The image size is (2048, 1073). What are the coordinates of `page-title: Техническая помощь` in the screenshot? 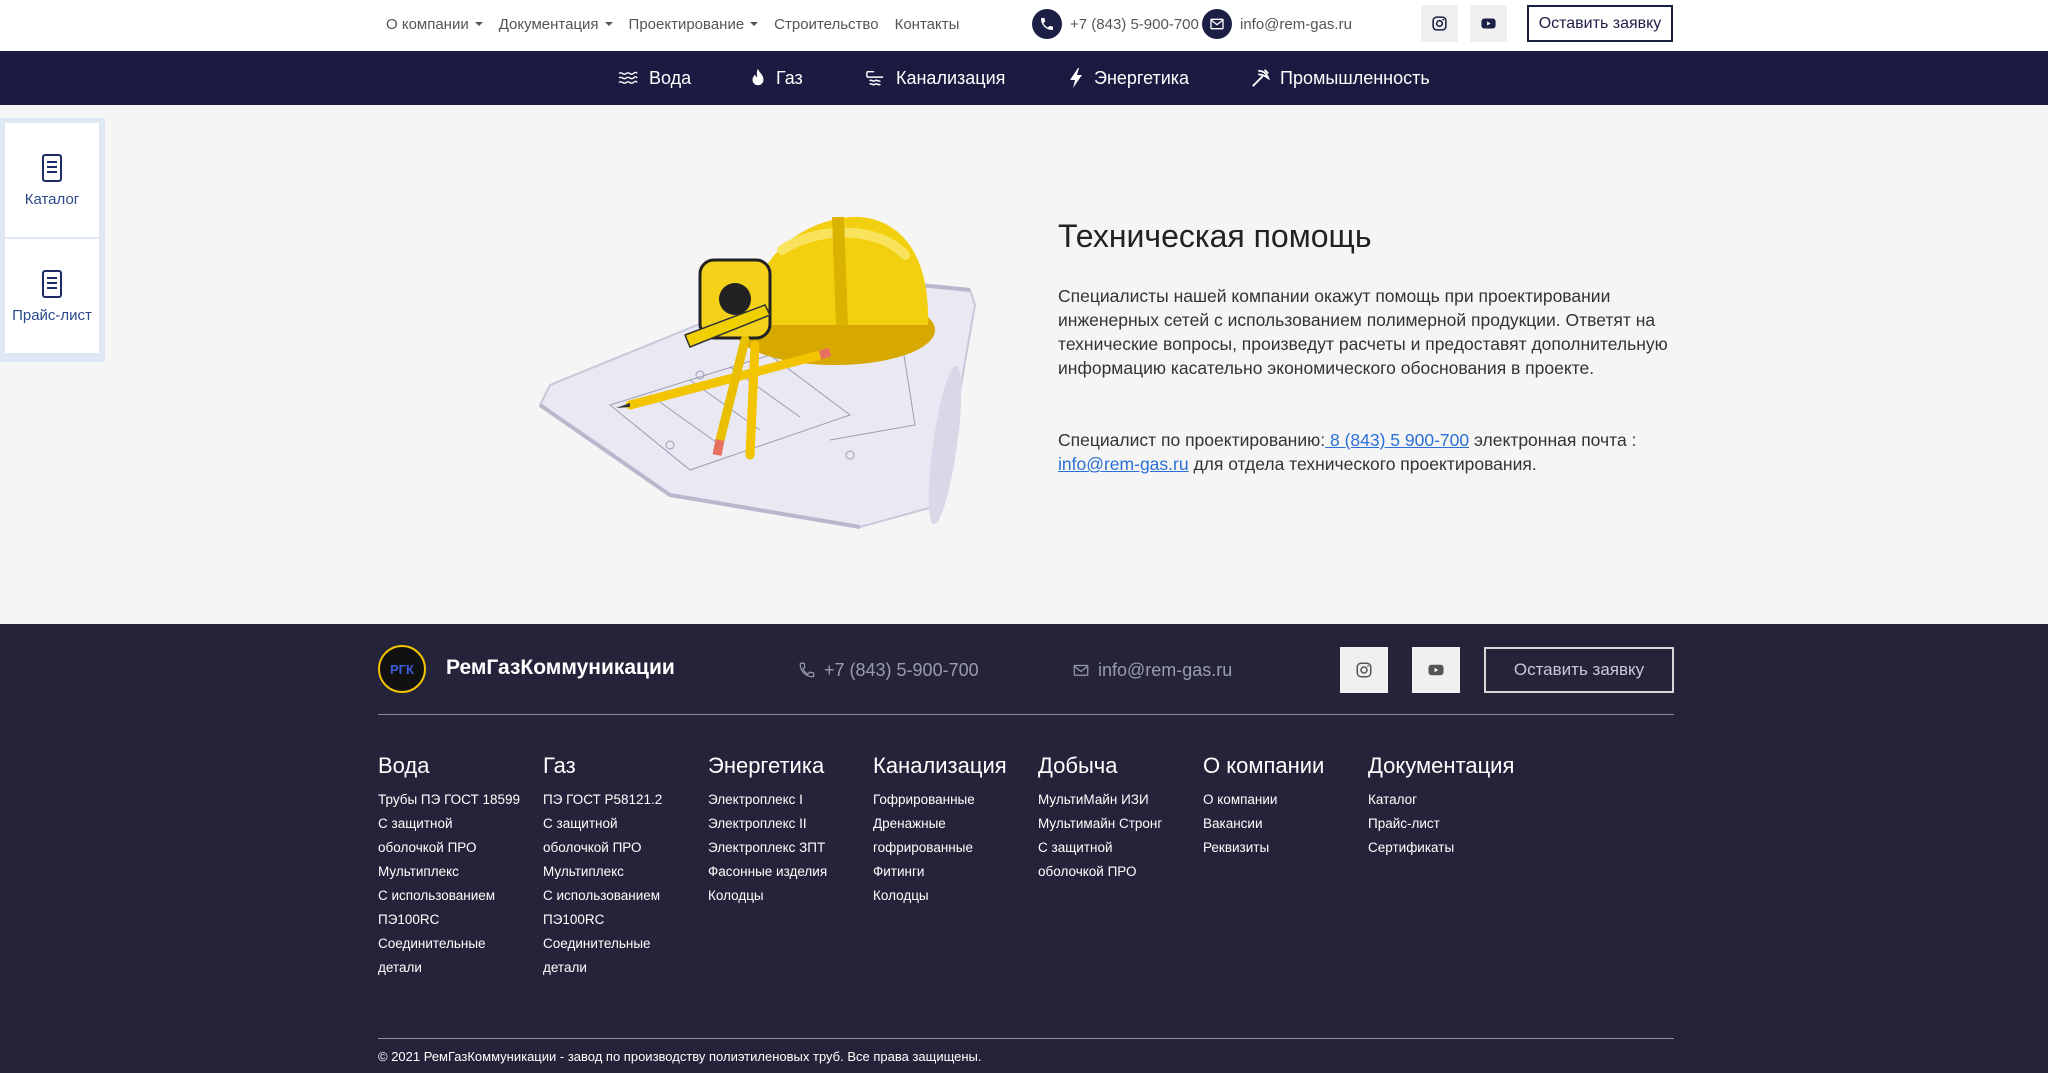 It's located at (1215, 236).